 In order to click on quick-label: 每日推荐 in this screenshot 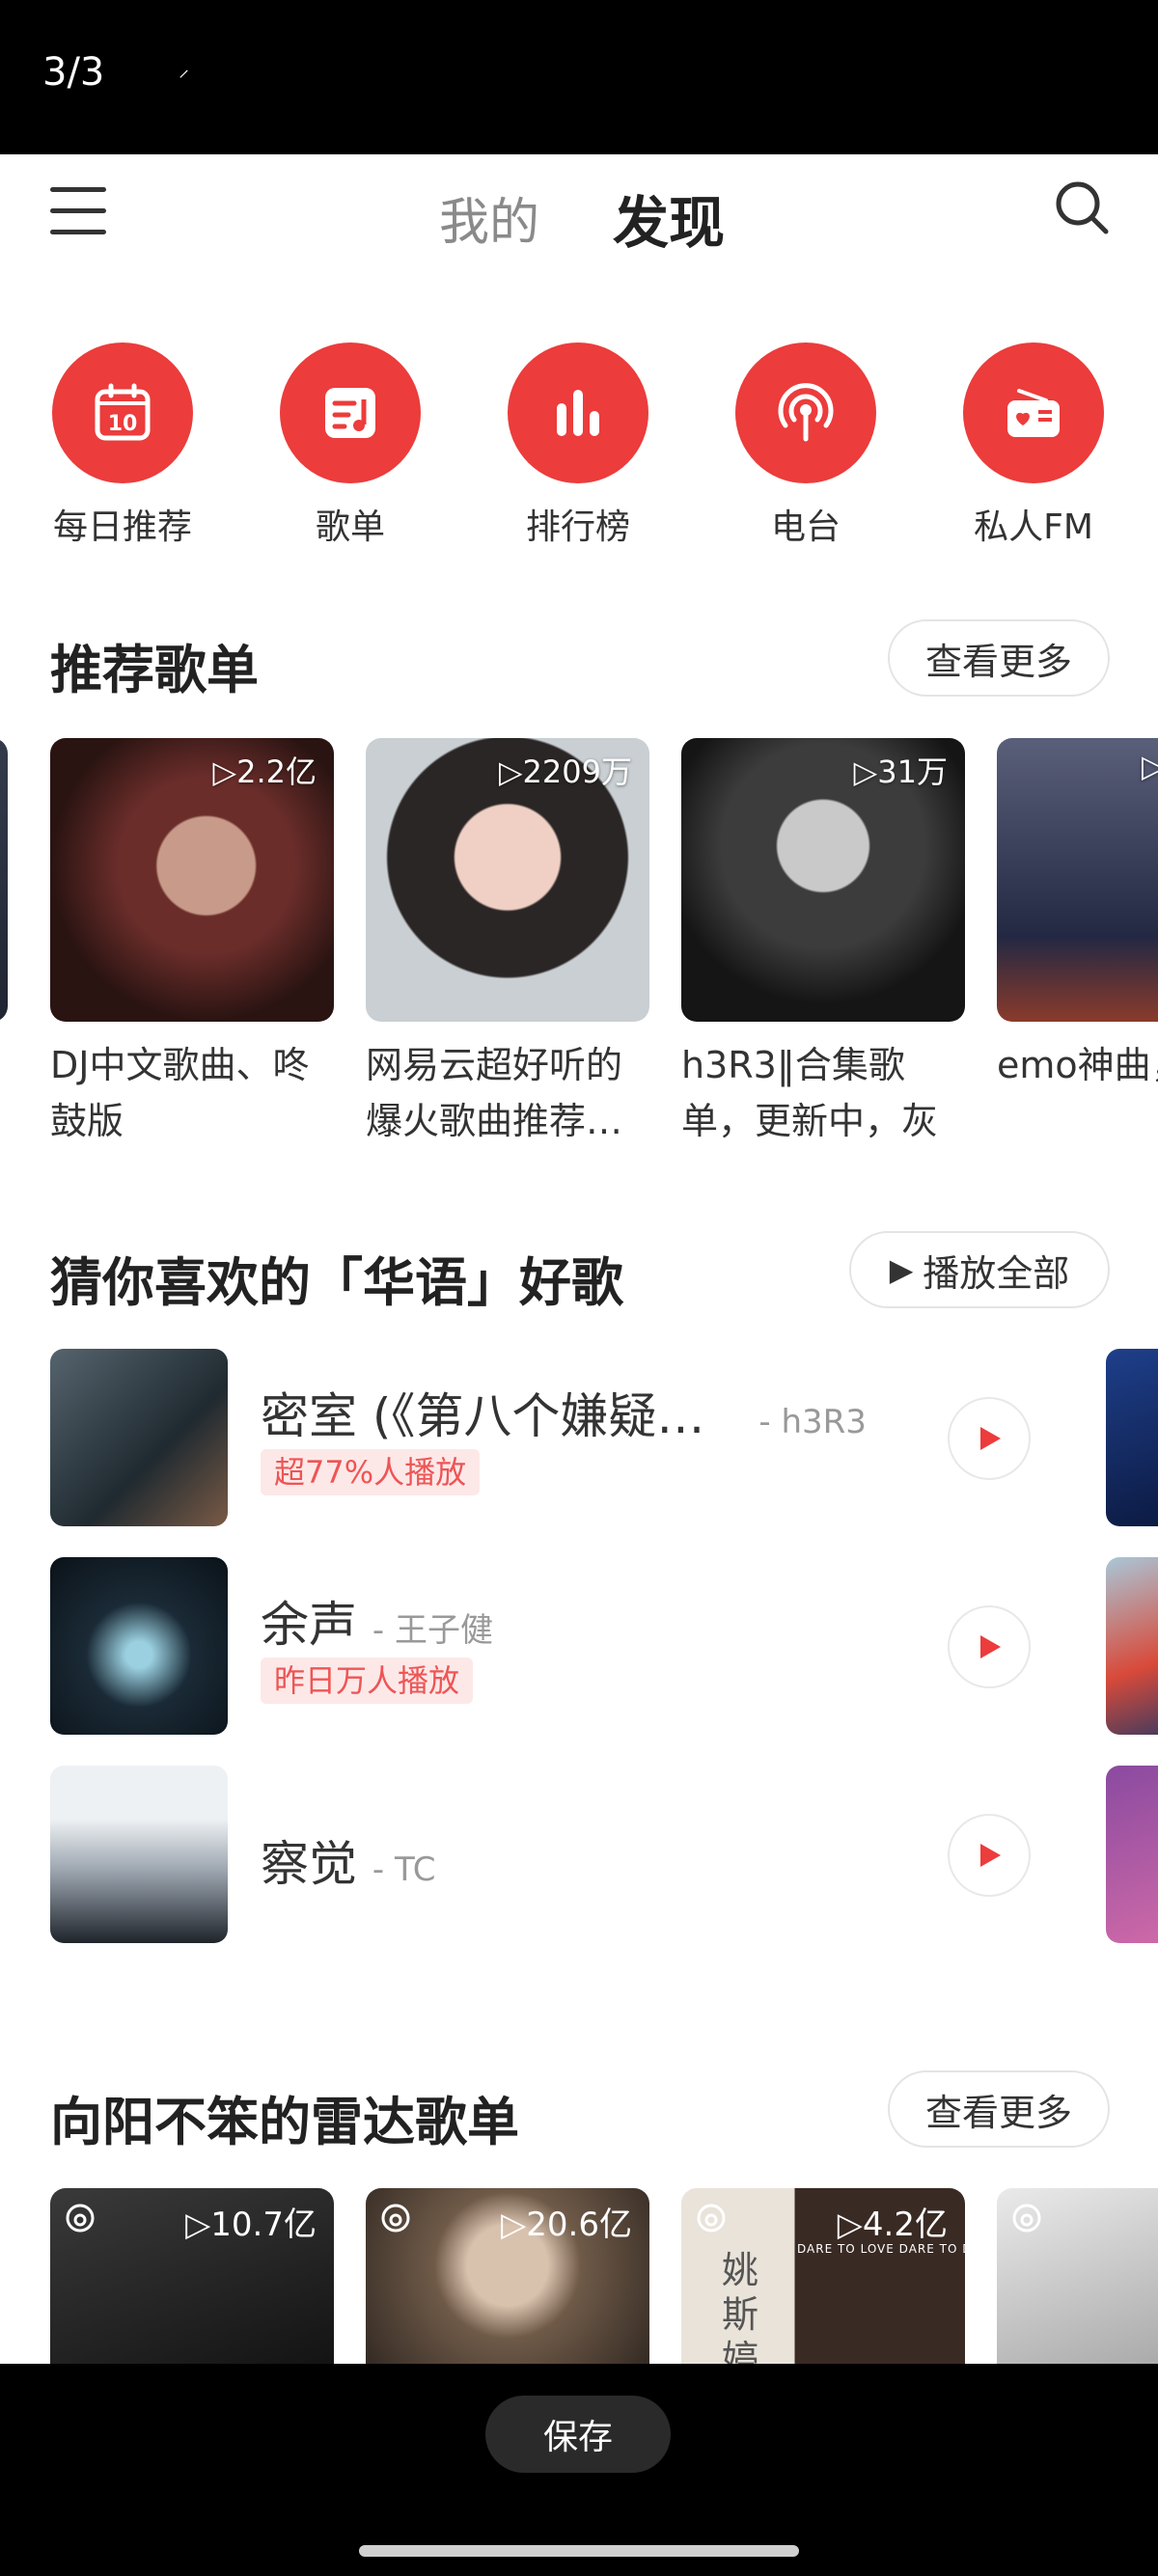, I will do `click(122, 527)`.